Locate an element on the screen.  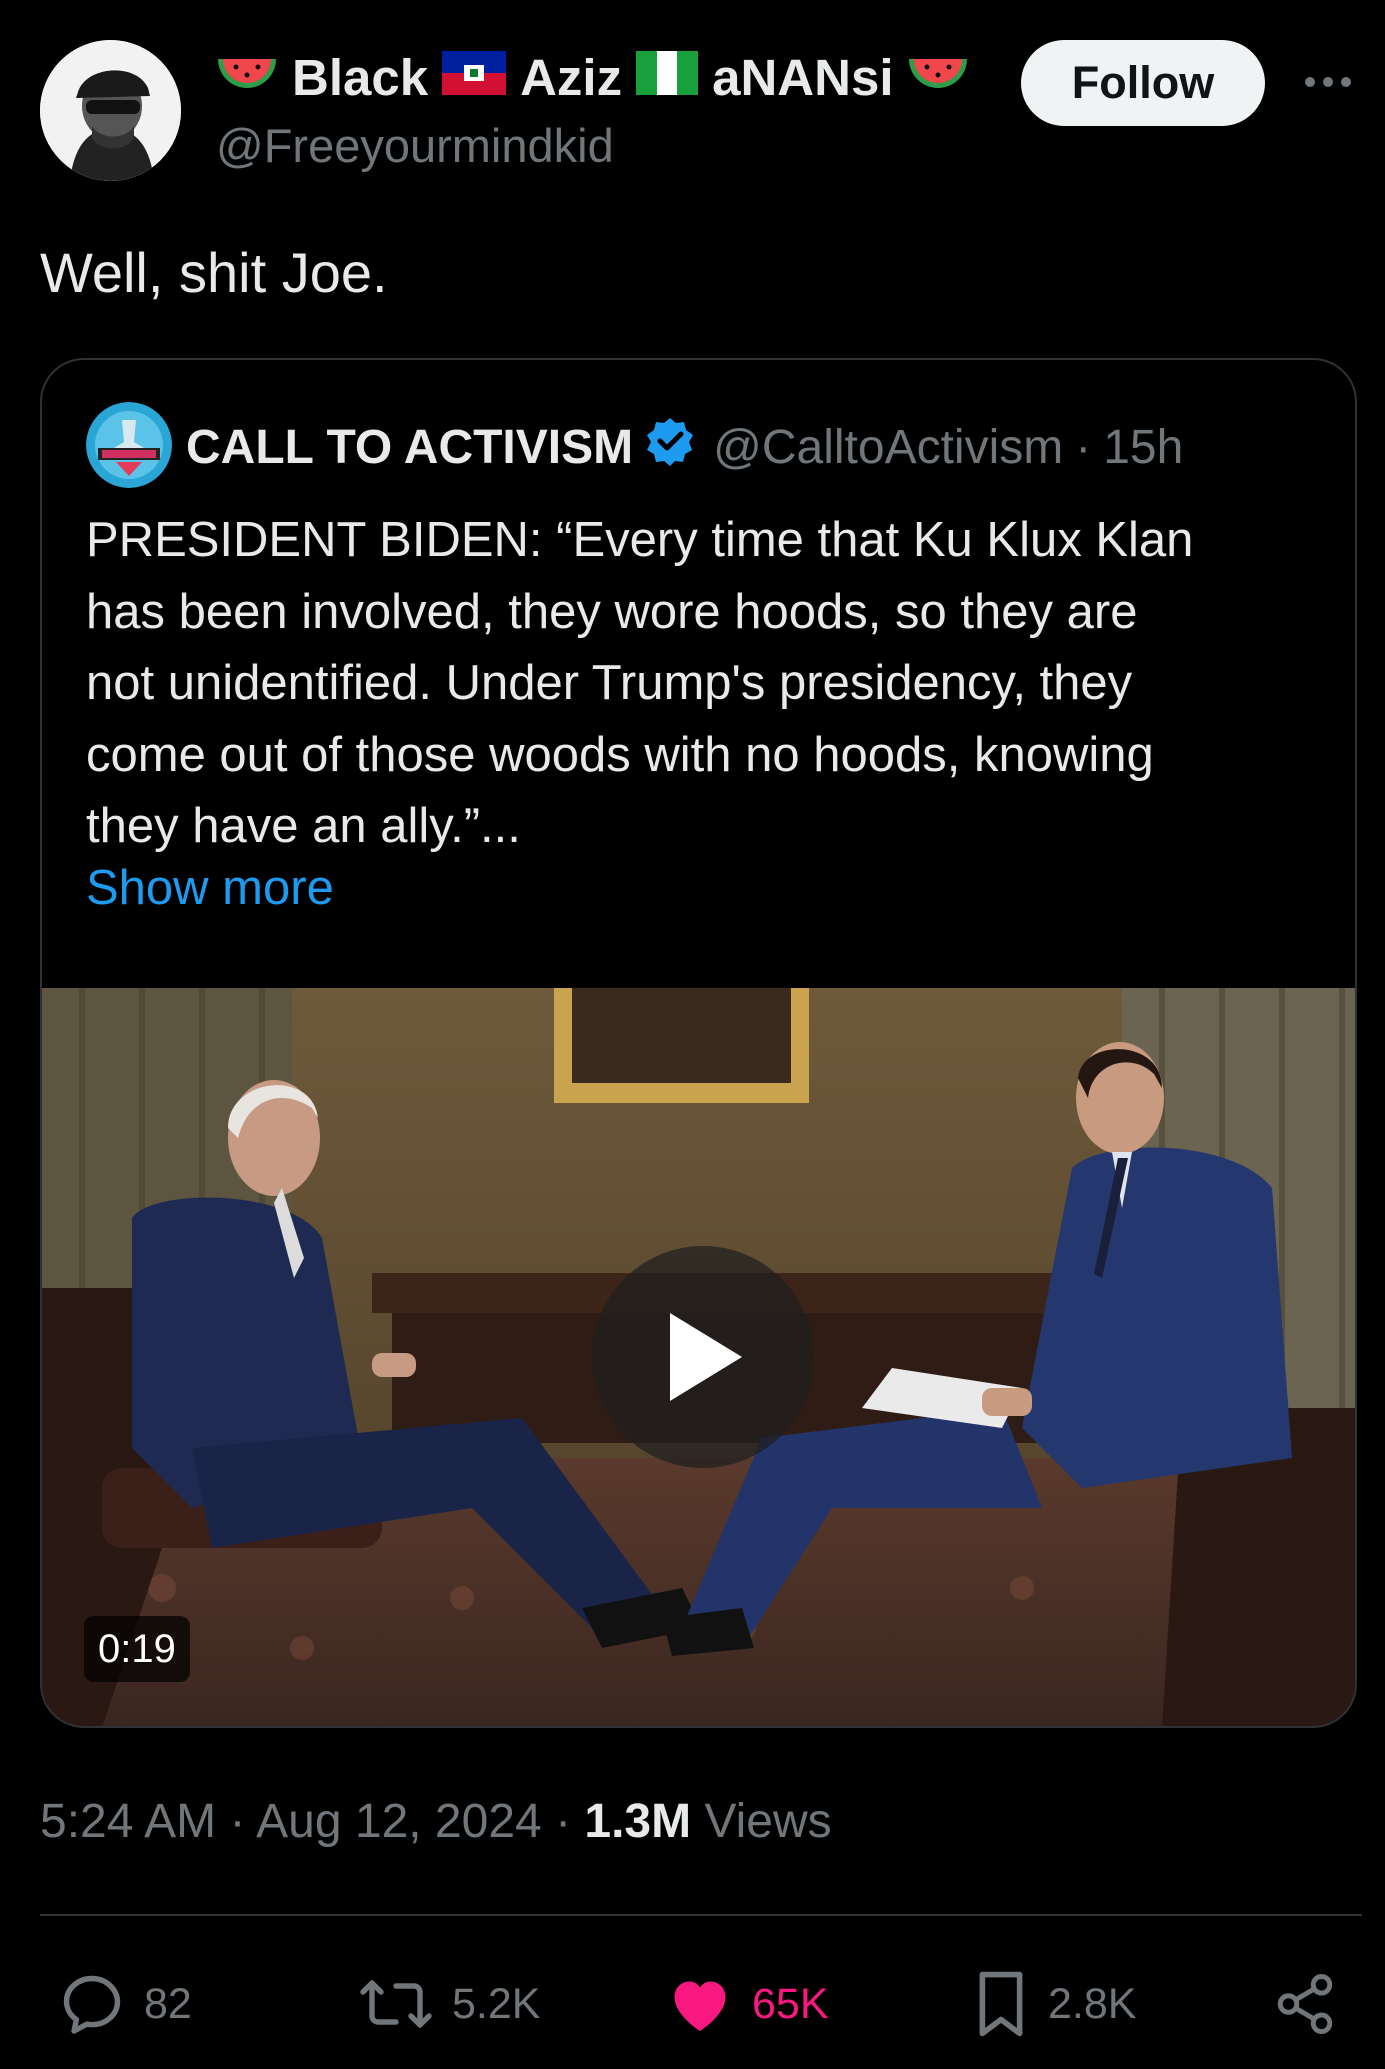
share-icon is located at coordinates (1305, 2004).